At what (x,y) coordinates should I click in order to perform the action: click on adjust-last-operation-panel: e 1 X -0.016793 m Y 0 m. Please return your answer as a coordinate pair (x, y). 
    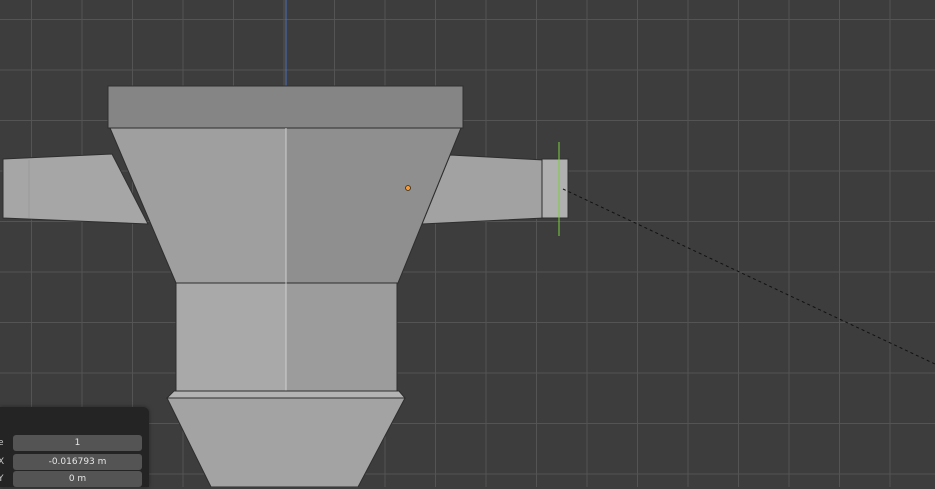
    Looking at the image, I should click on (74, 447).